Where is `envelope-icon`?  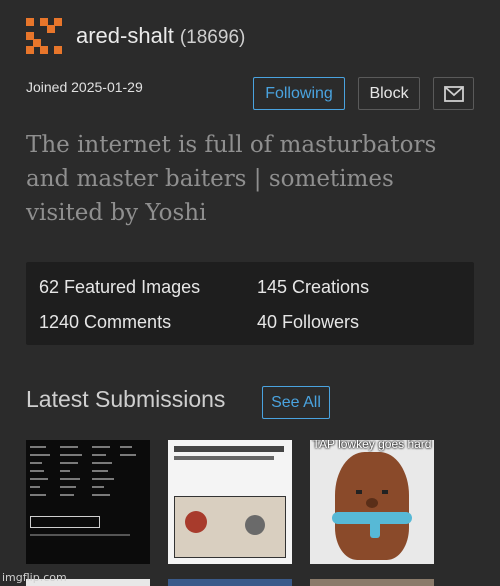 envelope-icon is located at coordinates (453, 93).